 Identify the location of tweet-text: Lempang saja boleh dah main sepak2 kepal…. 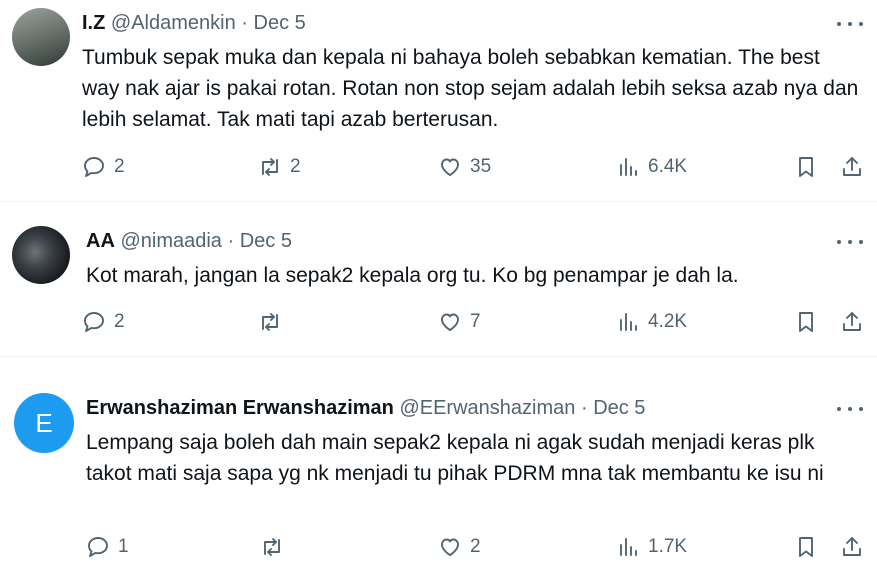
(455, 458).